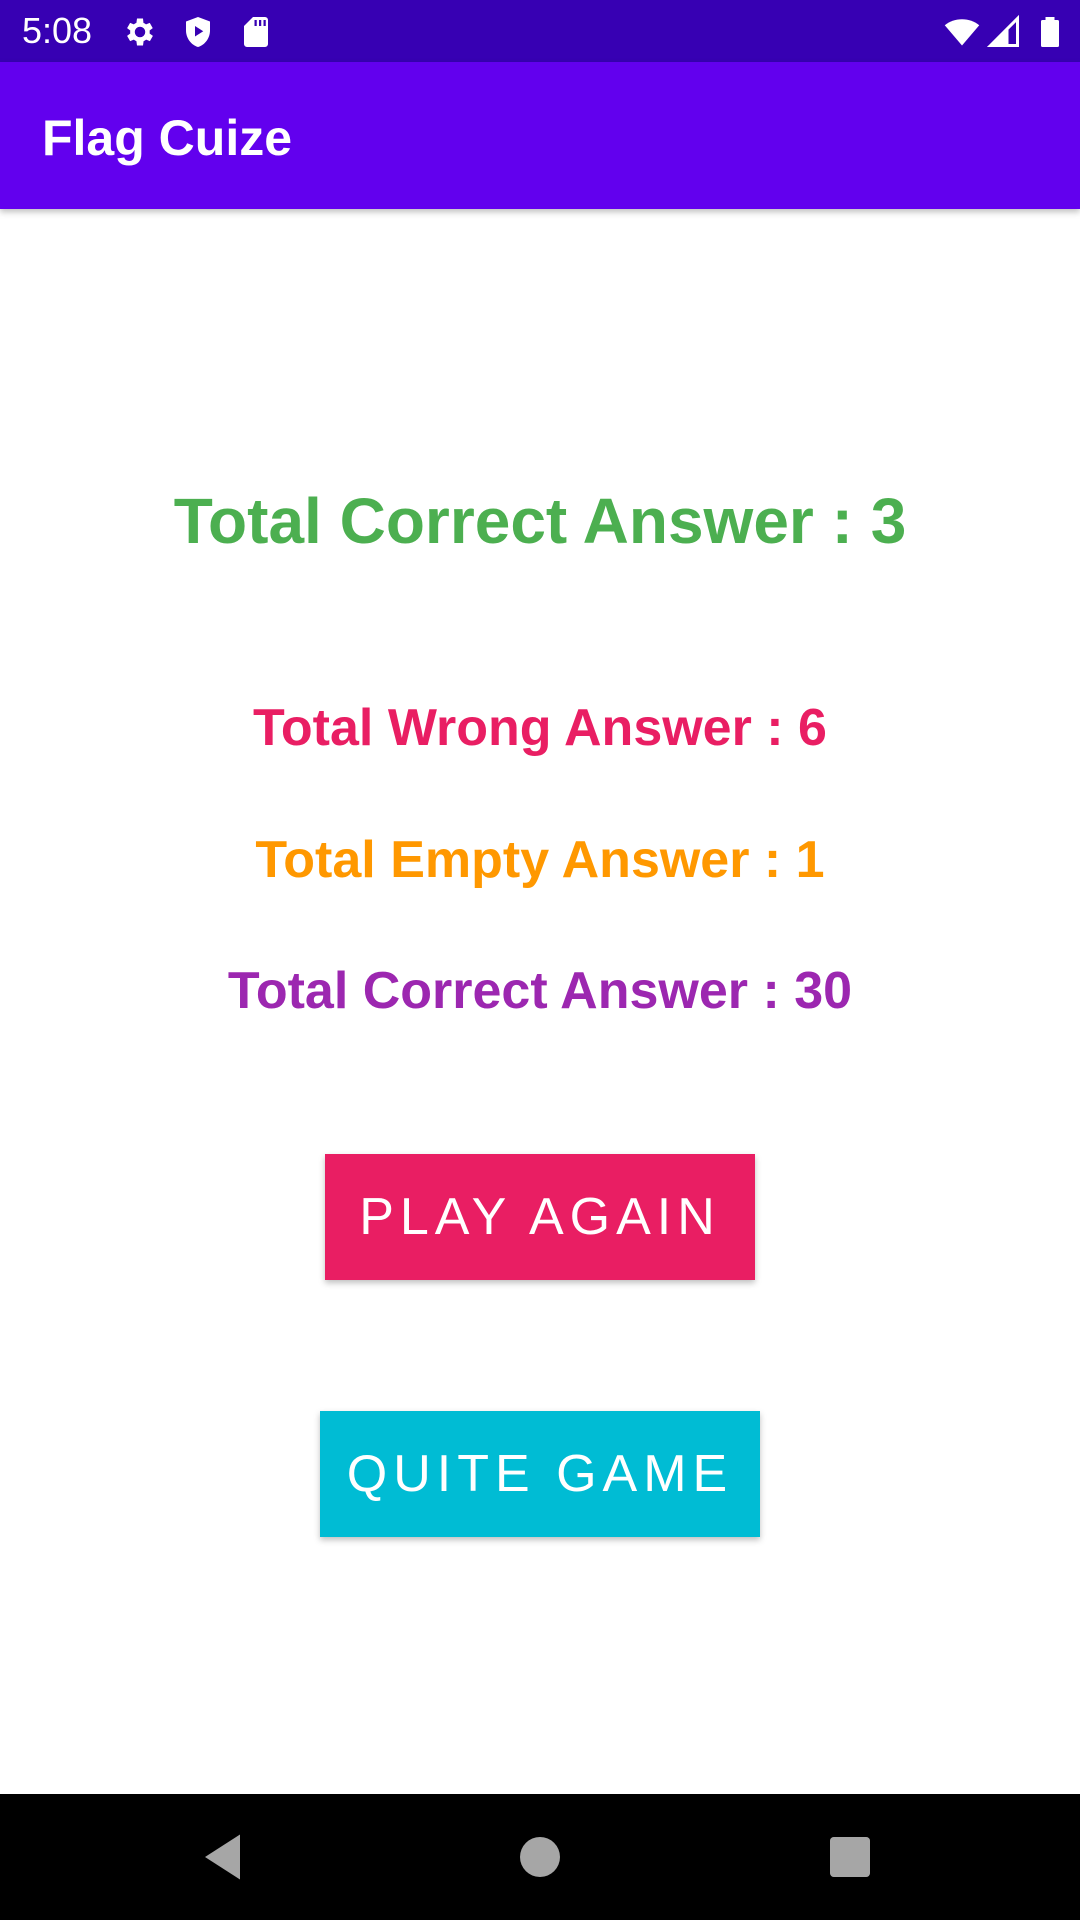 The height and width of the screenshot is (1920, 1080). I want to click on recents-icon, so click(850, 1857).